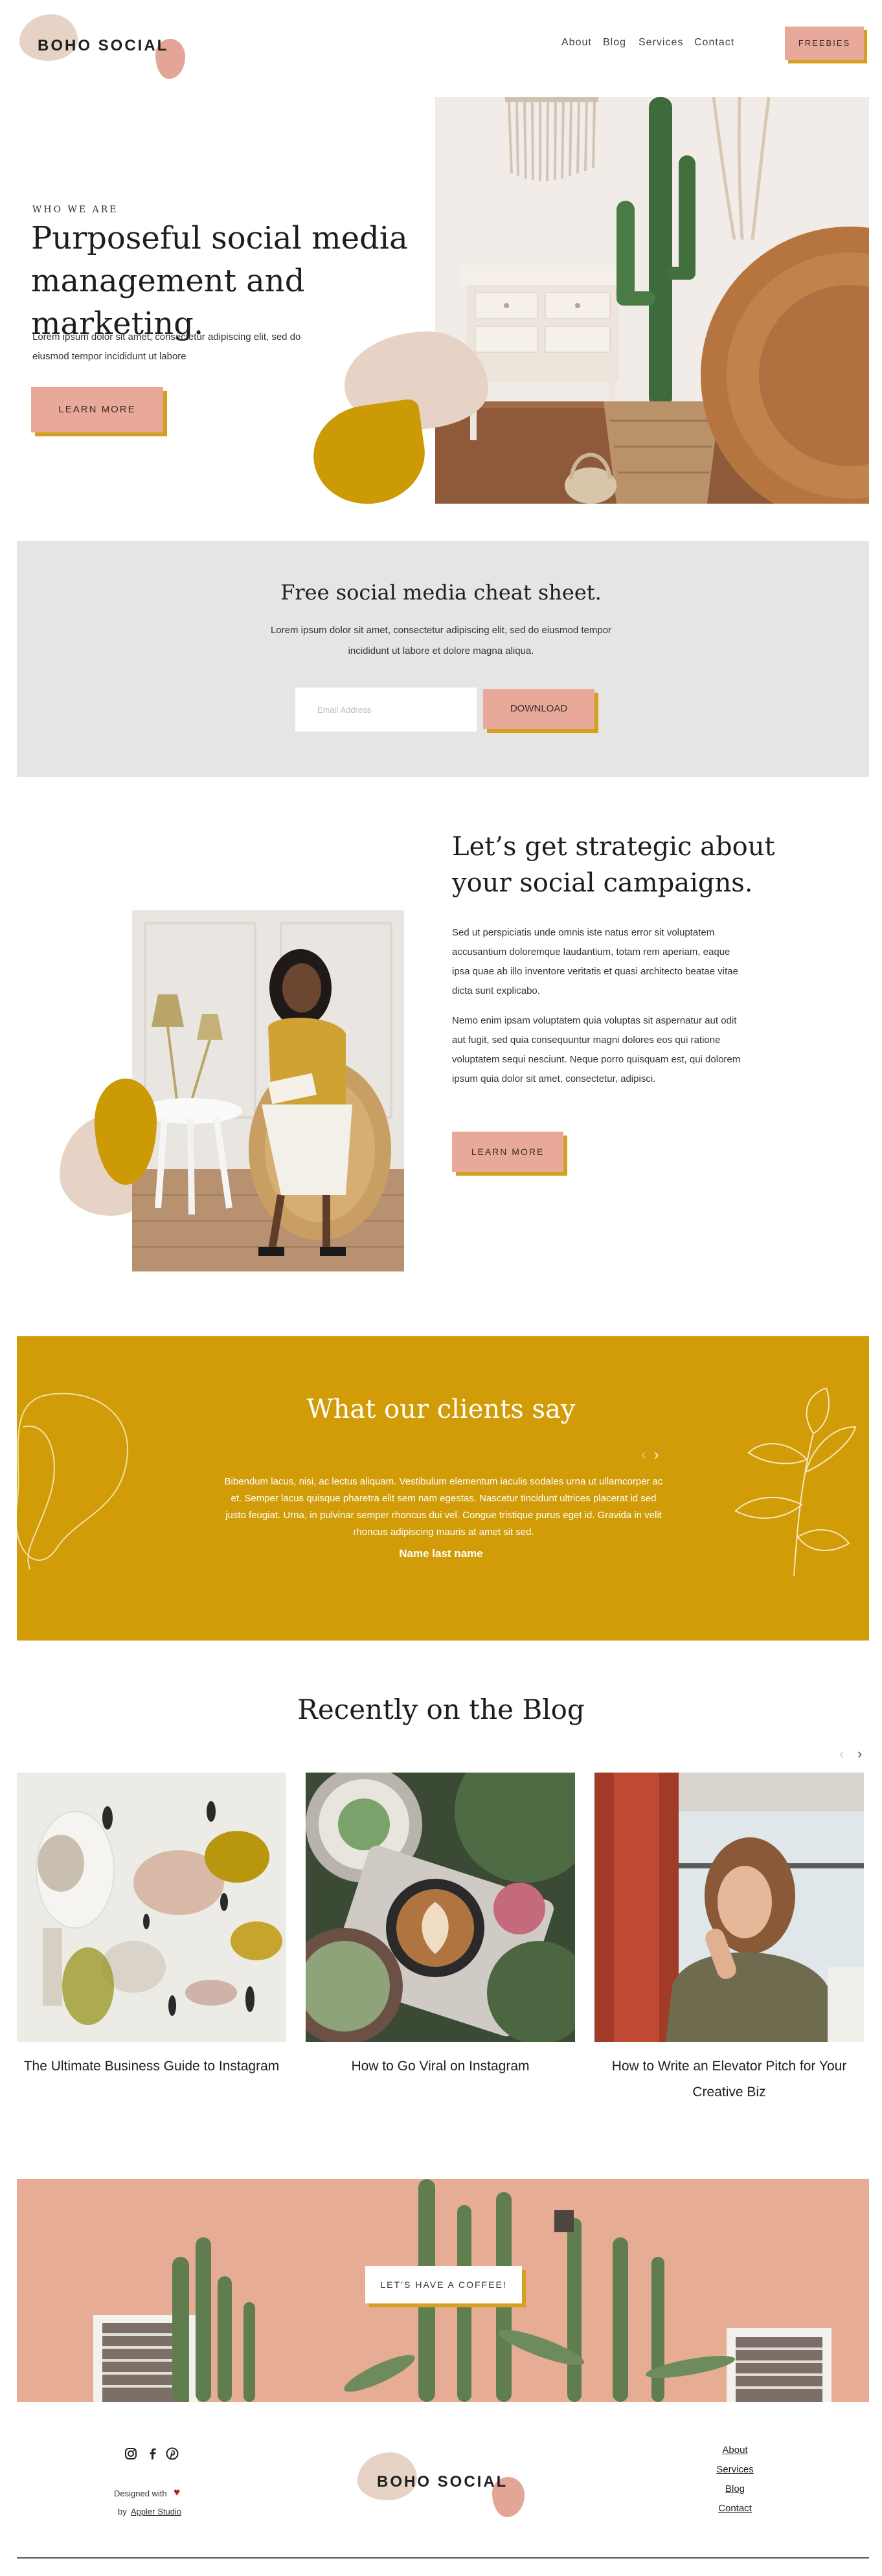 This screenshot has width=882, height=2576. I want to click on blog-section-title: Recently on the Blog, so click(441, 1709).